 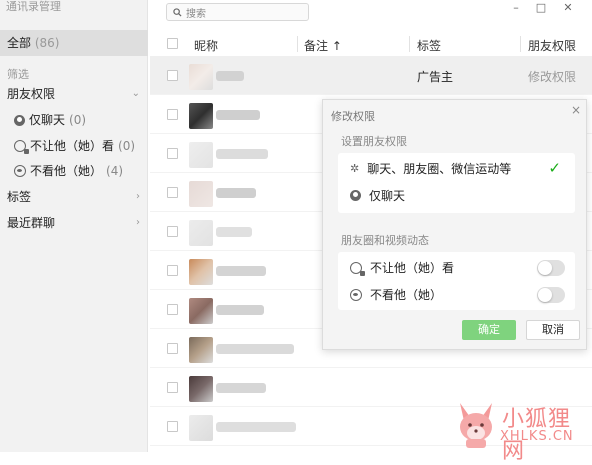 I want to click on minimize-button: –, so click(x=516, y=8).